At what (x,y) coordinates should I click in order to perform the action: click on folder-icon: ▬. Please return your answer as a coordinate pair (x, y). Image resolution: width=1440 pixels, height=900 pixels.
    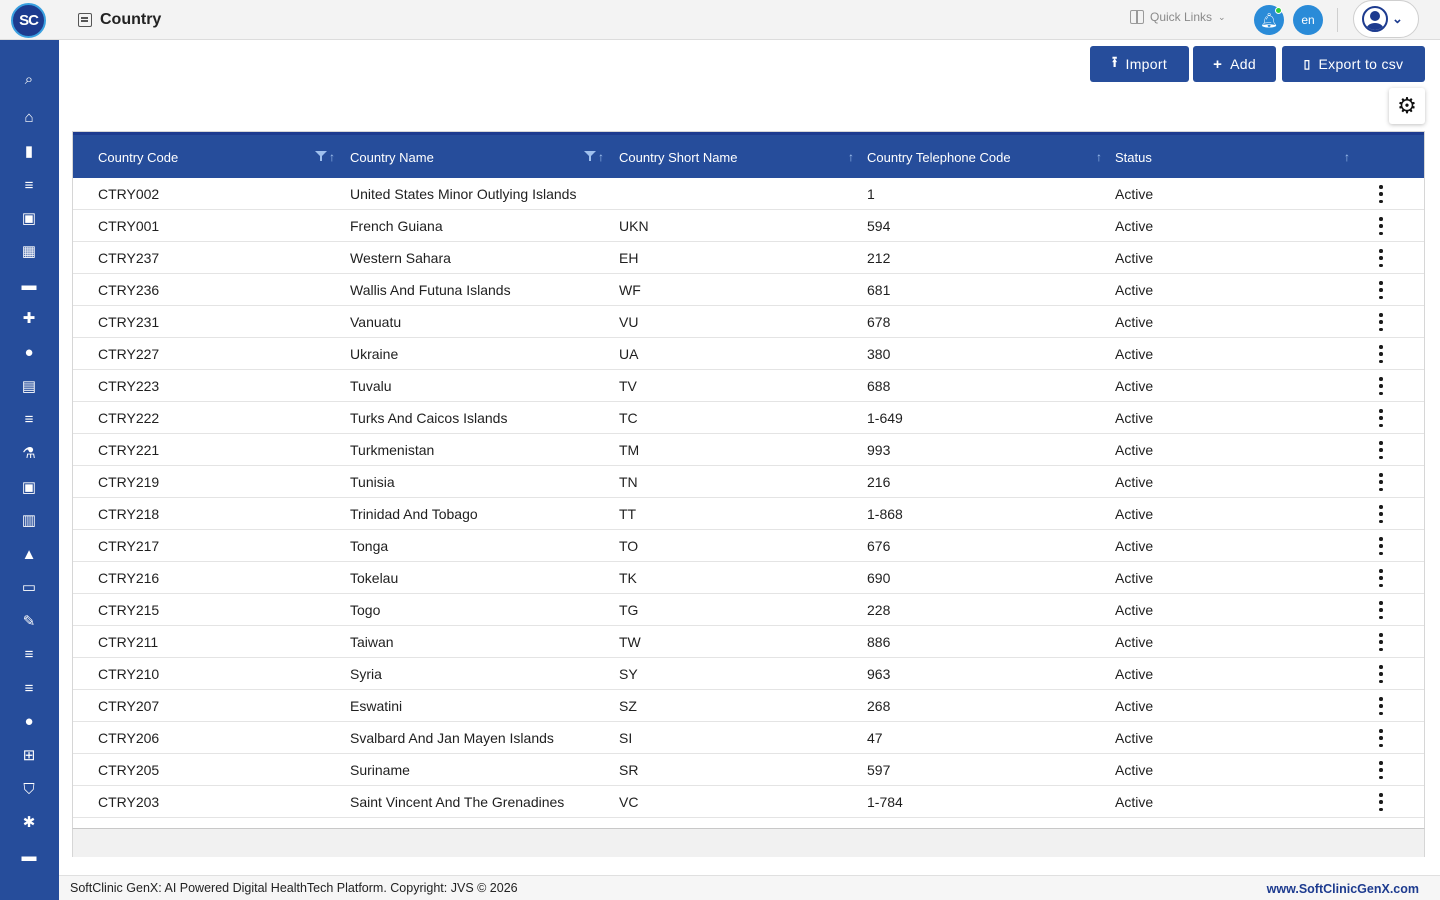
    Looking at the image, I should click on (29, 856).